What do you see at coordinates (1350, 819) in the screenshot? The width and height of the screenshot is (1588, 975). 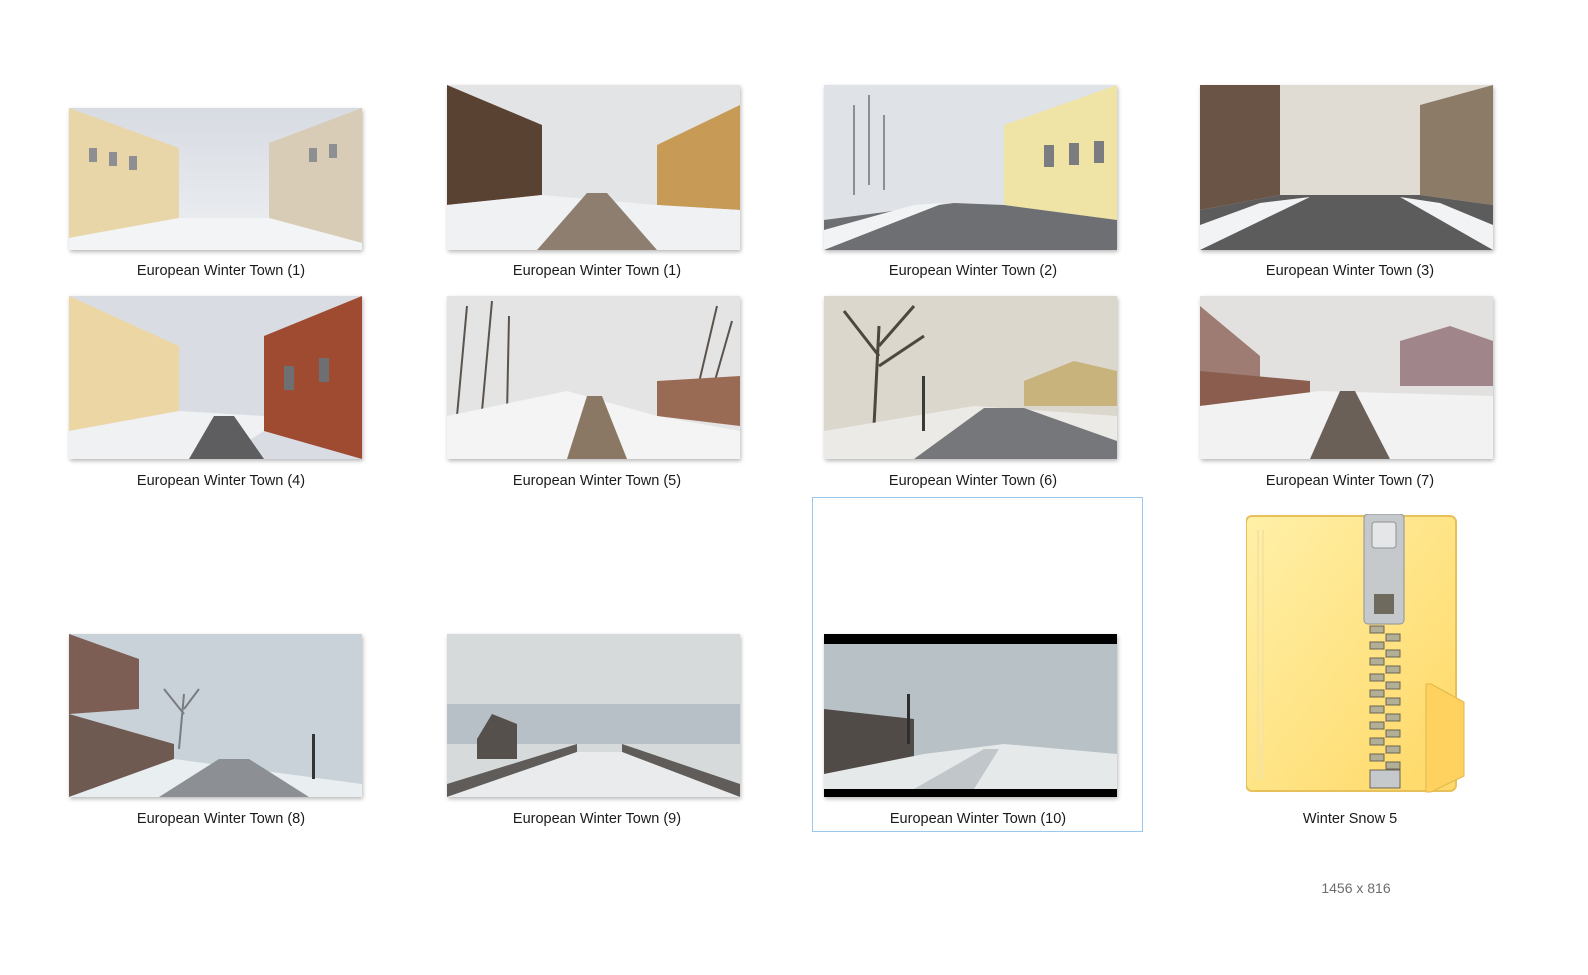 I see `file-label: Winter Snow 5` at bounding box center [1350, 819].